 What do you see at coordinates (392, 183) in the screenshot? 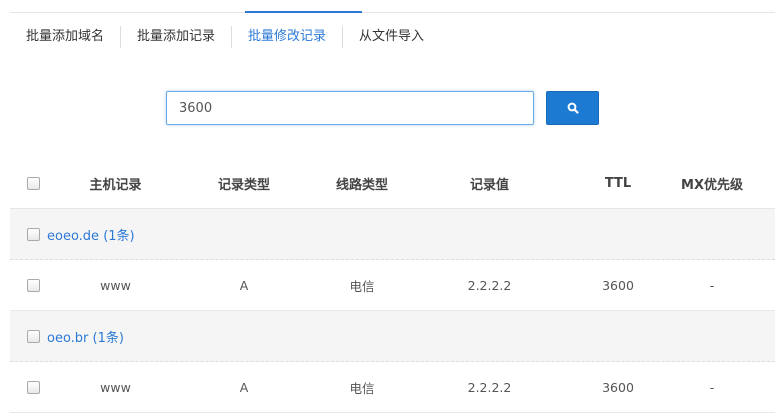
I see `table-header: 主机记录 记录类型 线路类型 记录值 TTL MX优先级` at bounding box center [392, 183].